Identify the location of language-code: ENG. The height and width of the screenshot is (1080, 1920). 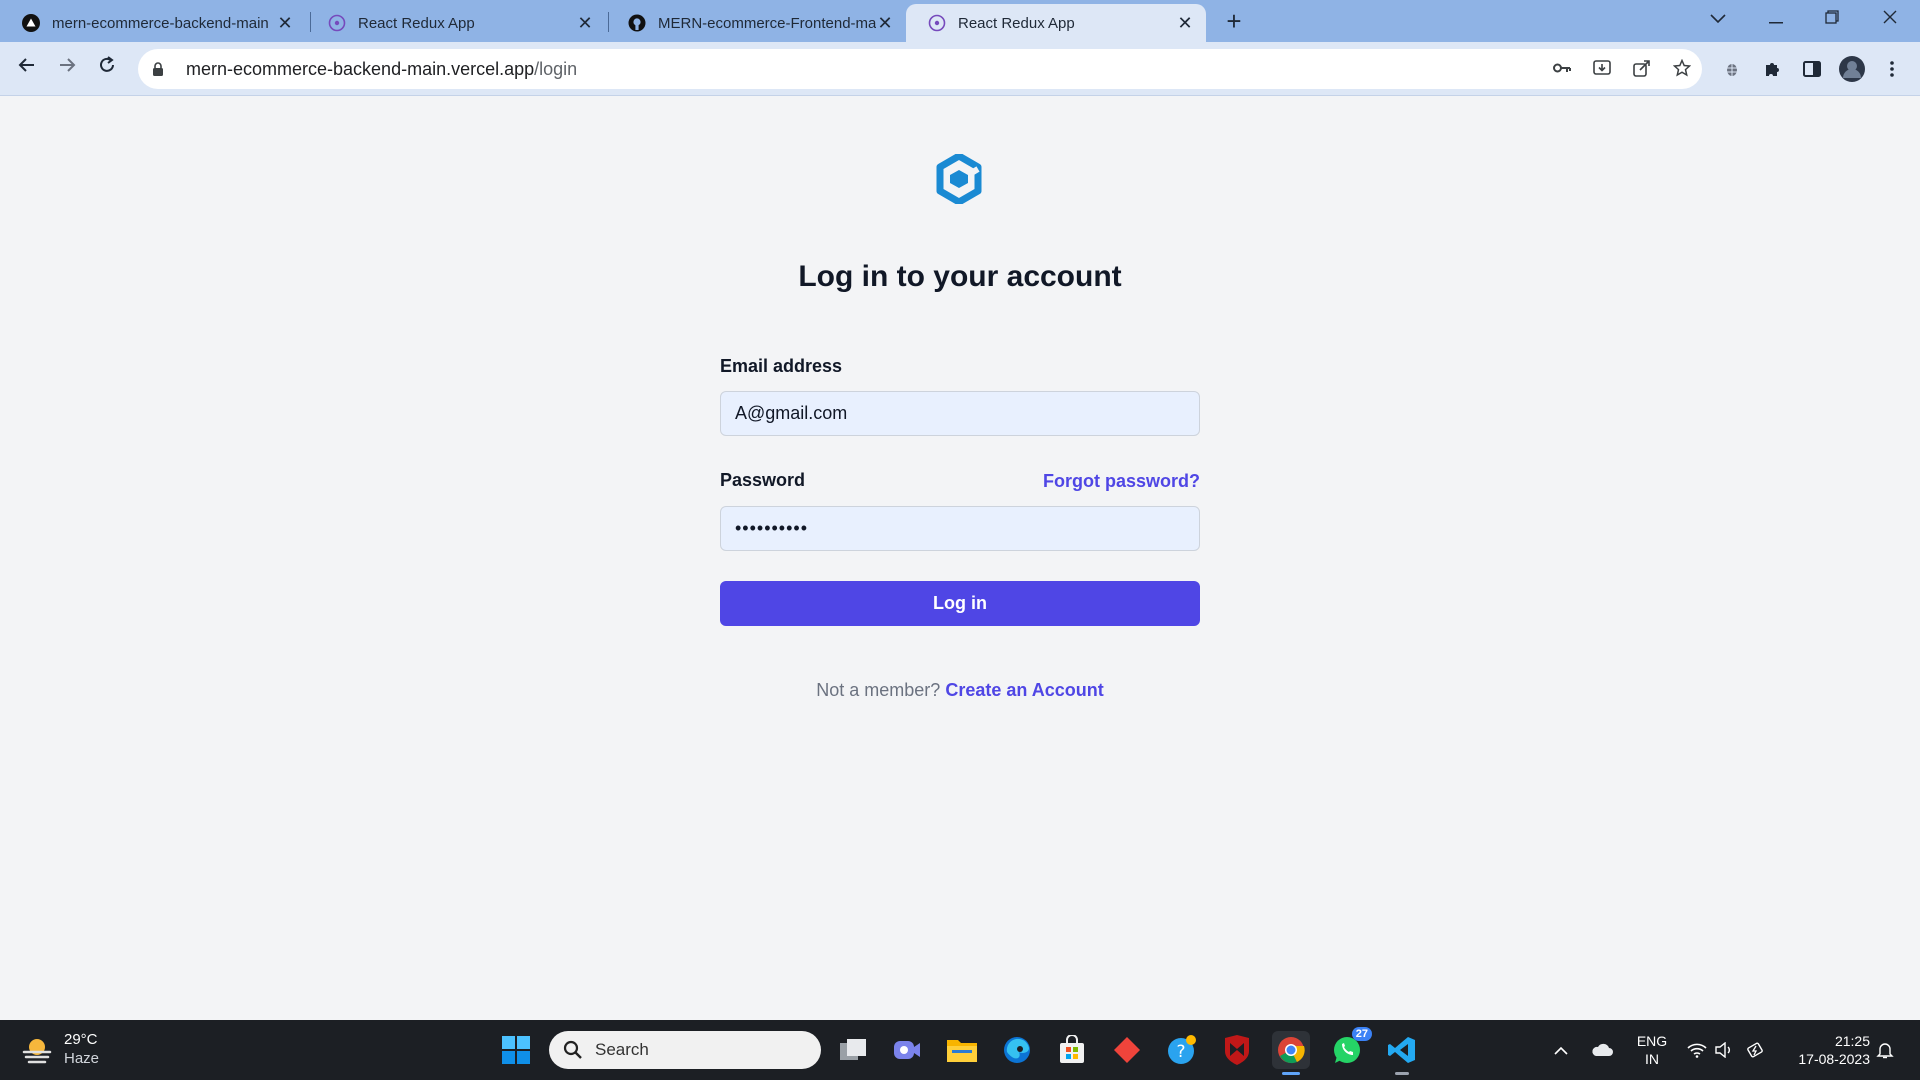
(1652, 1041).